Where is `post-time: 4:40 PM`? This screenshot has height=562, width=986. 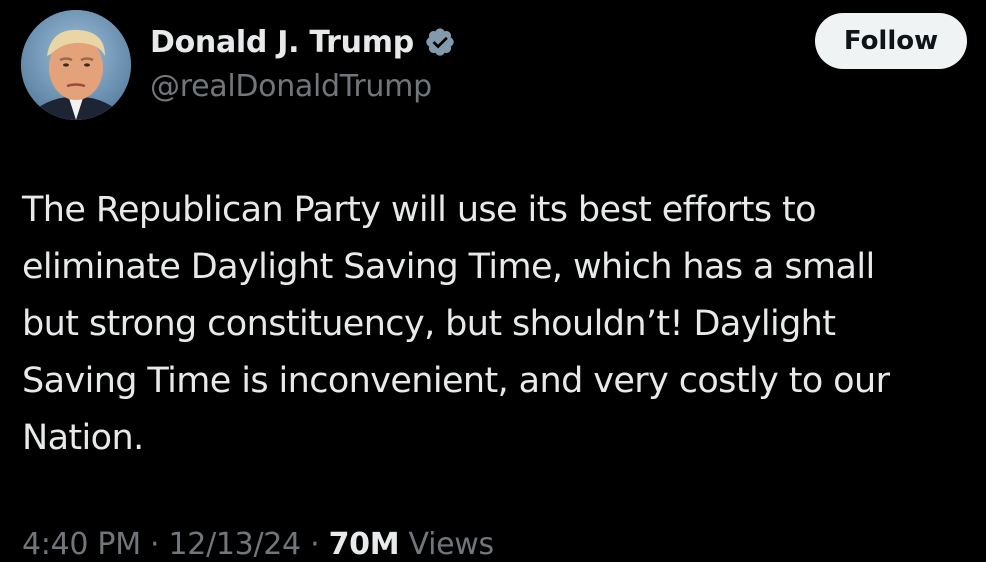 post-time: 4:40 PM is located at coordinates (81, 544).